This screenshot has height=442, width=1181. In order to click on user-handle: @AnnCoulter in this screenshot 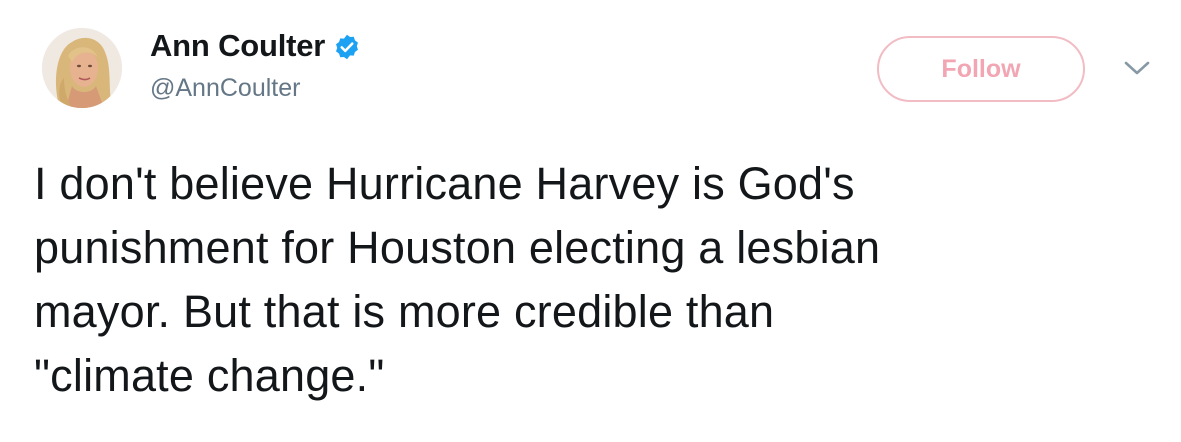, I will do `click(255, 88)`.